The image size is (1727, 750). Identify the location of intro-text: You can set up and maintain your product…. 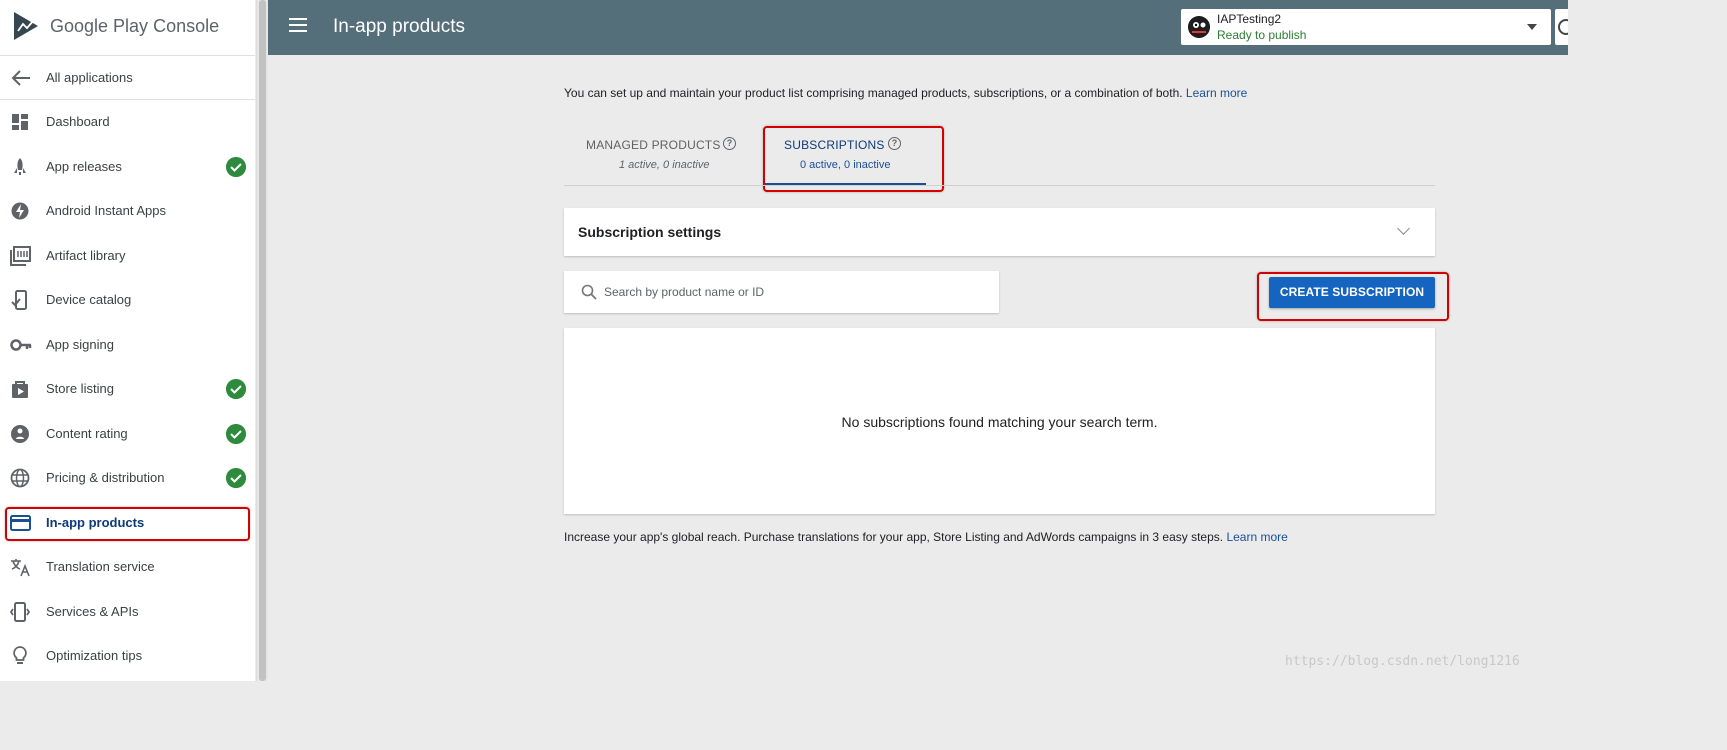
(905, 93).